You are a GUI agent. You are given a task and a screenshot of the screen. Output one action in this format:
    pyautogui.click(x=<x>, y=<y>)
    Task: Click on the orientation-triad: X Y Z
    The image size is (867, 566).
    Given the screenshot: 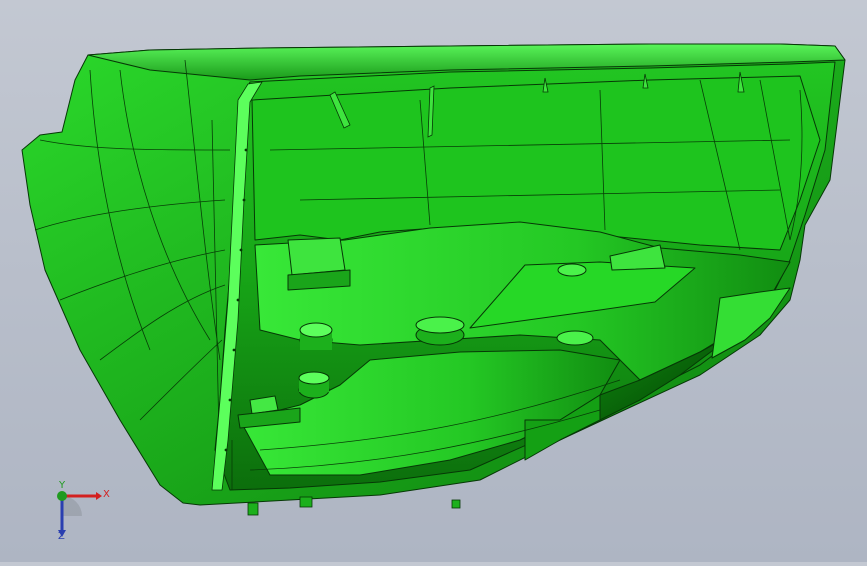 What is the action you would take?
    pyautogui.click(x=79, y=515)
    